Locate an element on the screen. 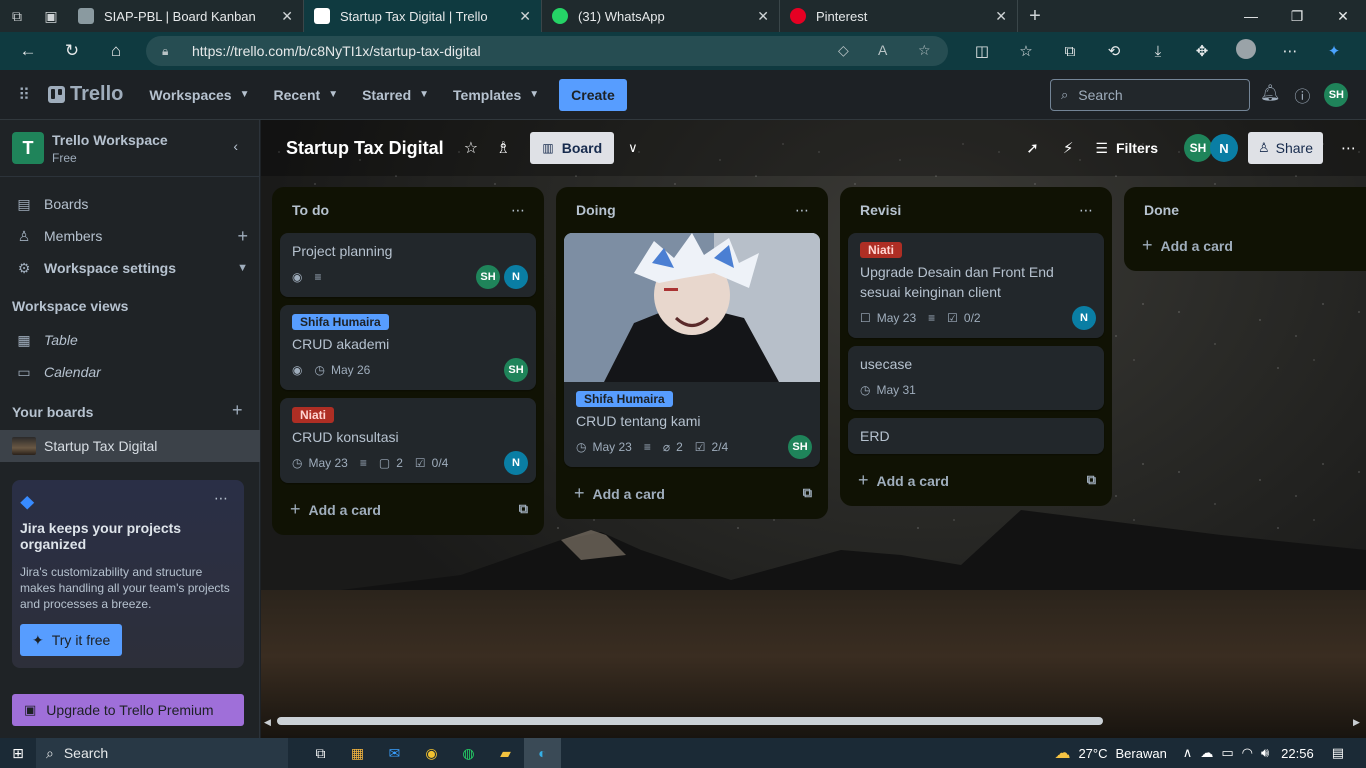 The width and height of the screenshot is (1366, 768). sidebar-item-calendar: ▭ Calendar is located at coordinates (130, 372).